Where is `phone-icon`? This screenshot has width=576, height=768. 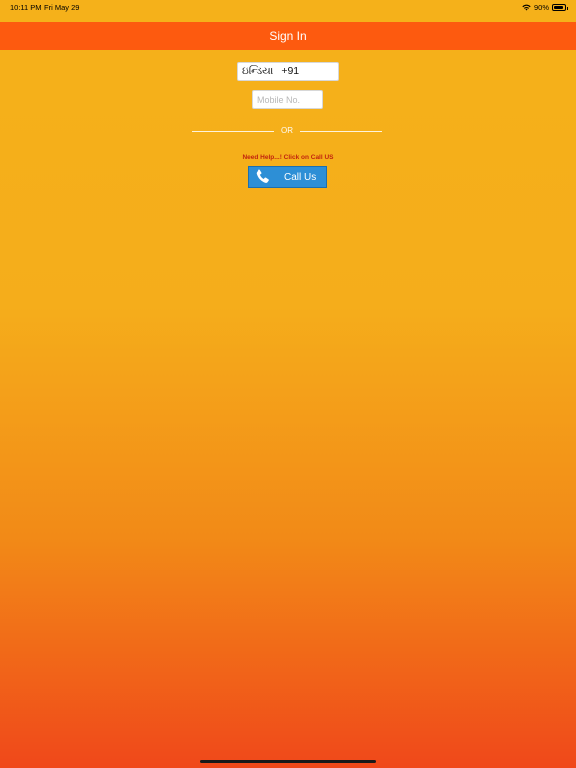 phone-icon is located at coordinates (262, 176).